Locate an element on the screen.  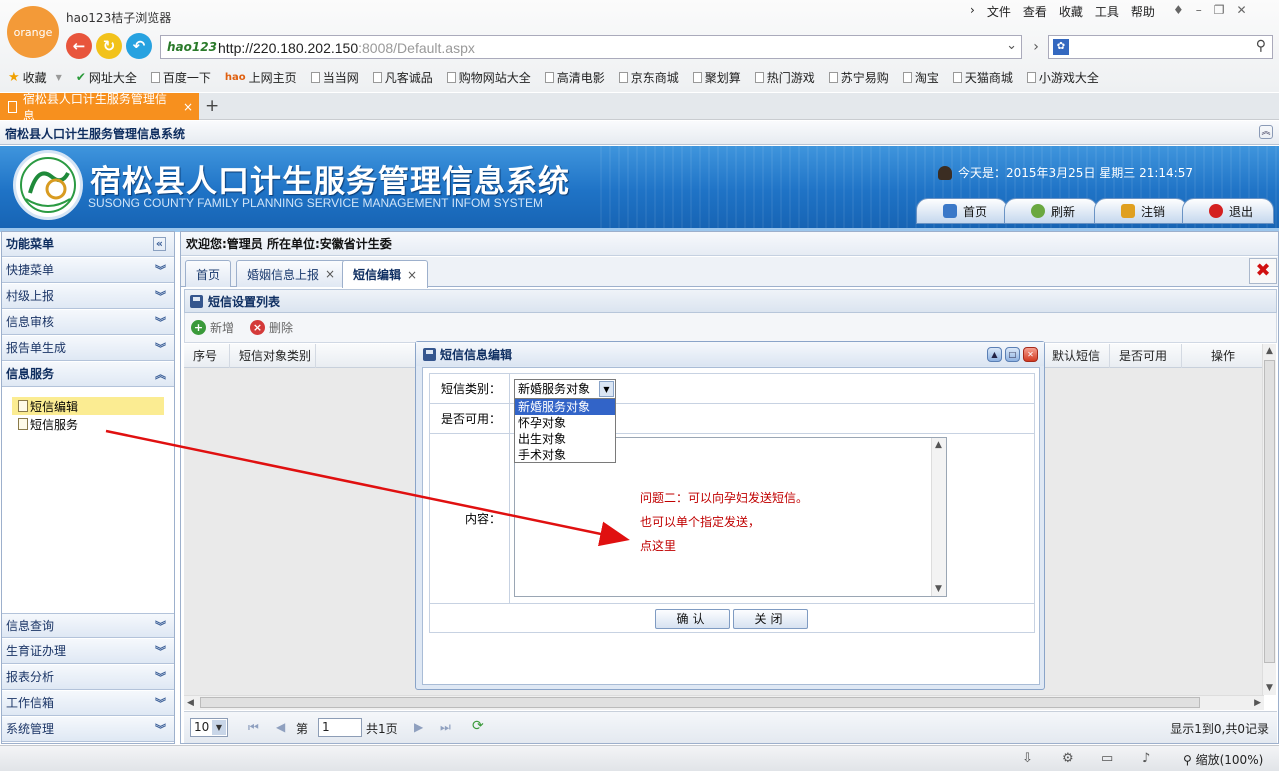
sidebar-group: 村级上报 ︾ is located at coordinates (88, 296).